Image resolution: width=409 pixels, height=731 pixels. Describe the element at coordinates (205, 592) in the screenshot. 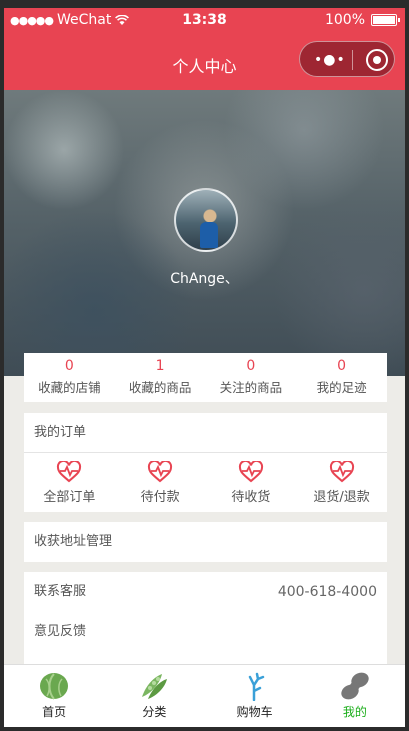

I see `contact-service: 联系客服 400-618-4000` at that location.